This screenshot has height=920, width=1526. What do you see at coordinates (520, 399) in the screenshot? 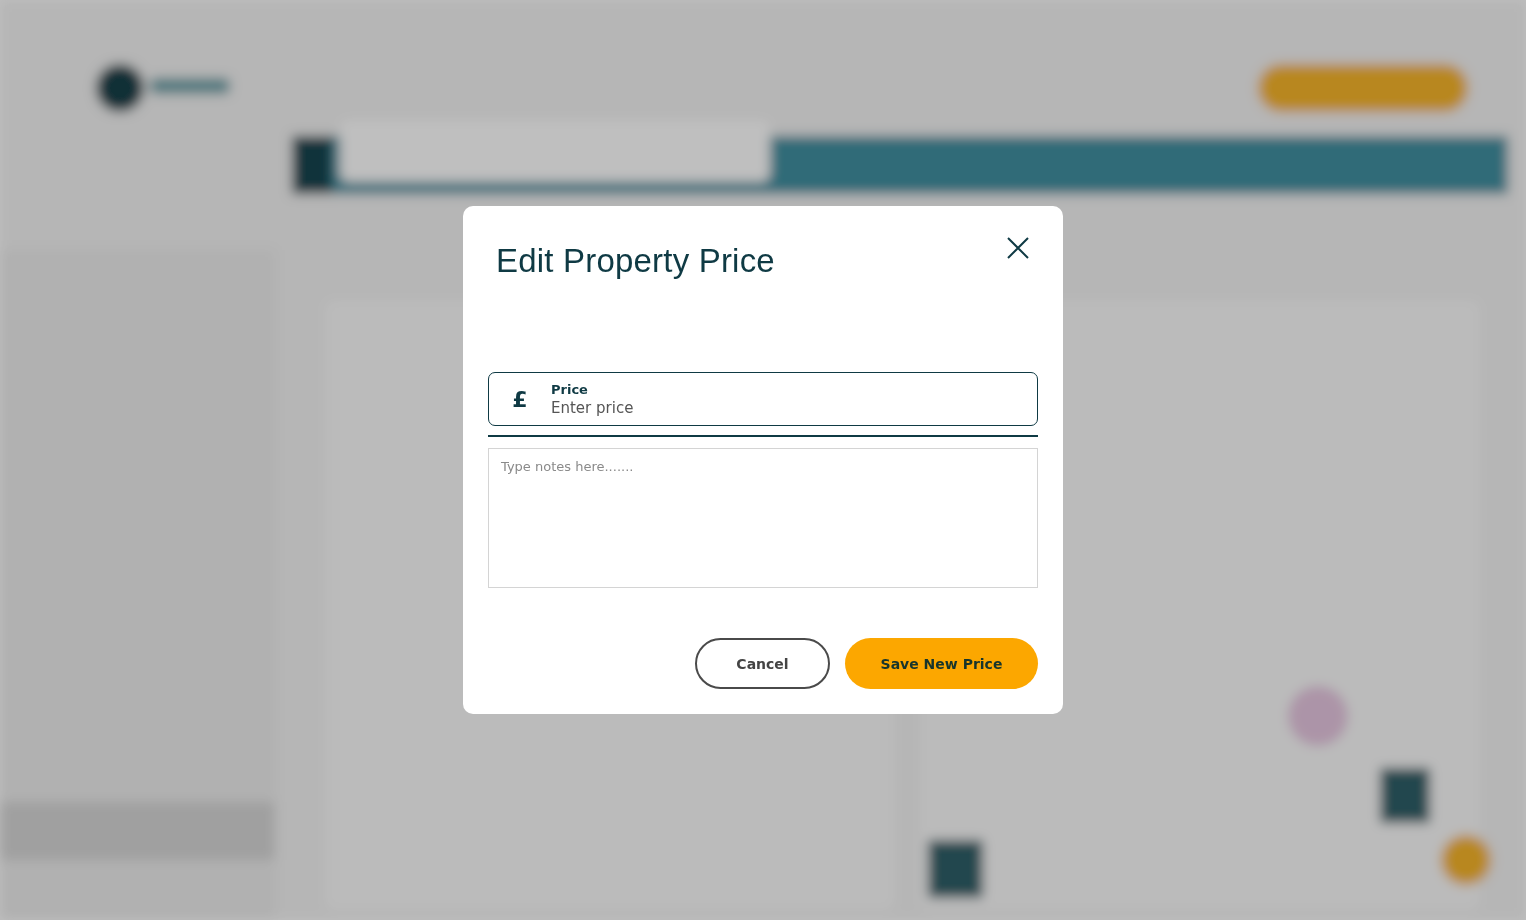
I see `currency-symbol: £` at bounding box center [520, 399].